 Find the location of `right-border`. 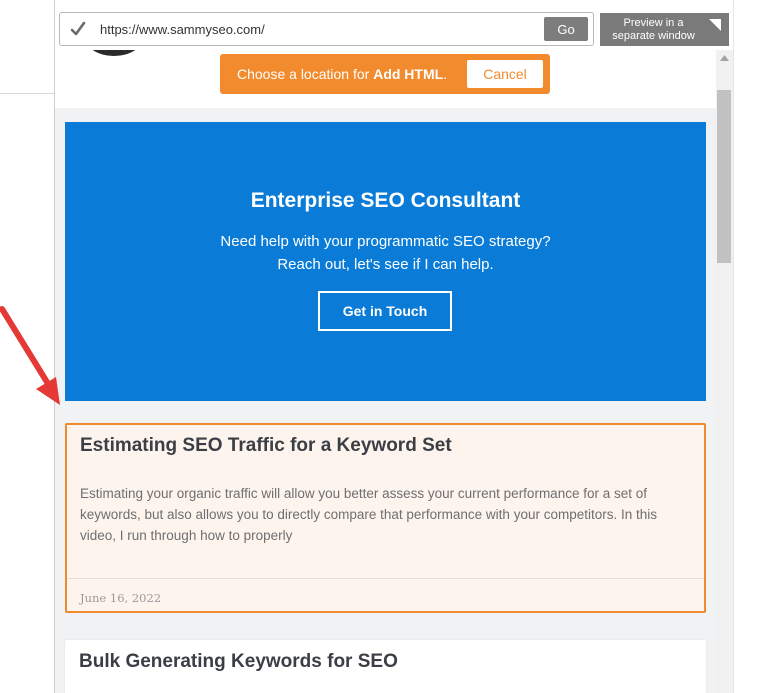

right-border is located at coordinates (733, 346).